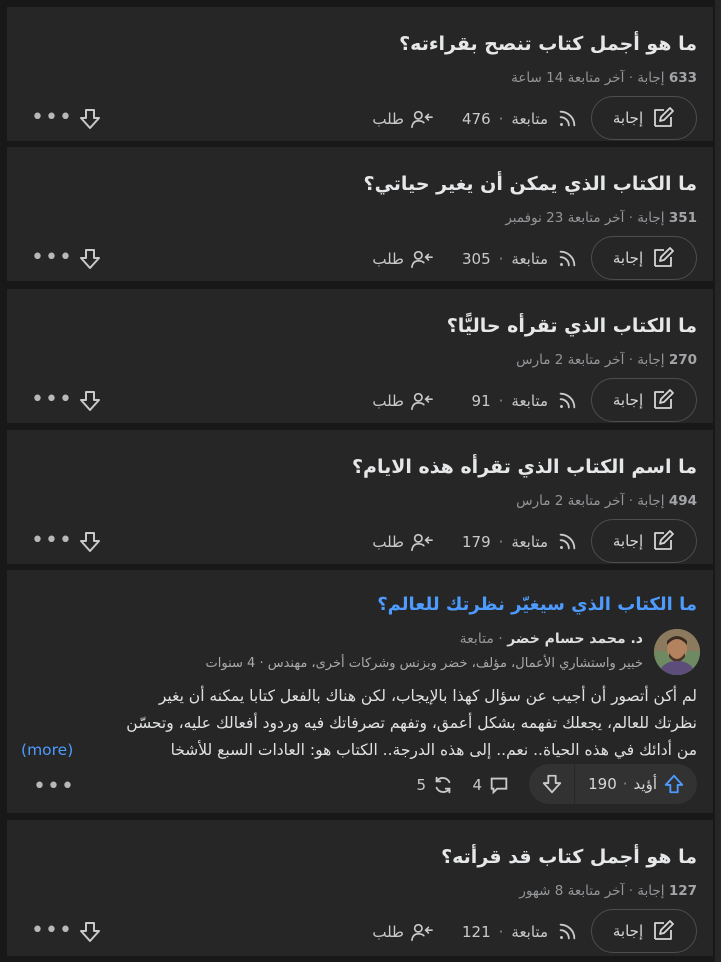 This screenshot has width=721, height=962. Describe the element at coordinates (477, 639) in the screenshot. I see `author-follow: متابعة` at that location.